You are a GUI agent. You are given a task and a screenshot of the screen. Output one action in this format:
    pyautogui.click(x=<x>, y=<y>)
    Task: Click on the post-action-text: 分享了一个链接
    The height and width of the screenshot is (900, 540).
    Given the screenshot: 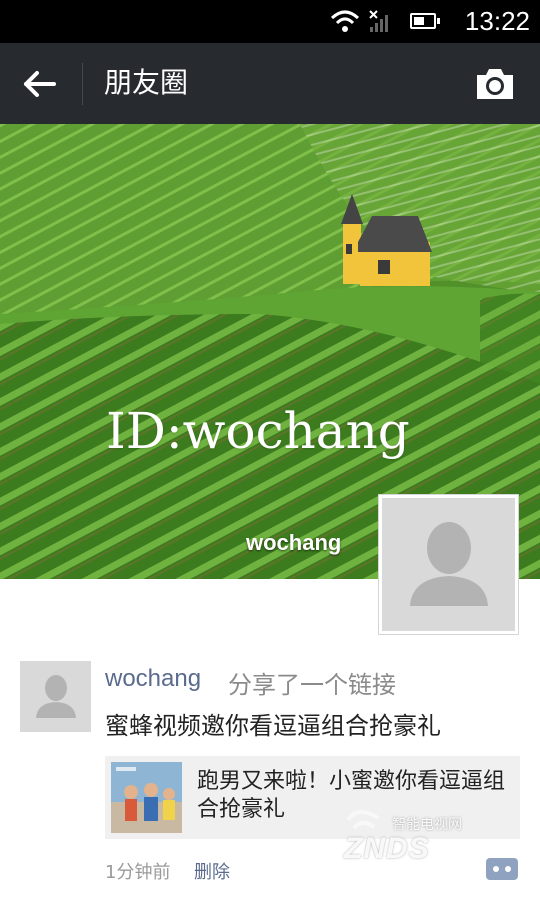 What is the action you would take?
    pyautogui.click(x=312, y=685)
    